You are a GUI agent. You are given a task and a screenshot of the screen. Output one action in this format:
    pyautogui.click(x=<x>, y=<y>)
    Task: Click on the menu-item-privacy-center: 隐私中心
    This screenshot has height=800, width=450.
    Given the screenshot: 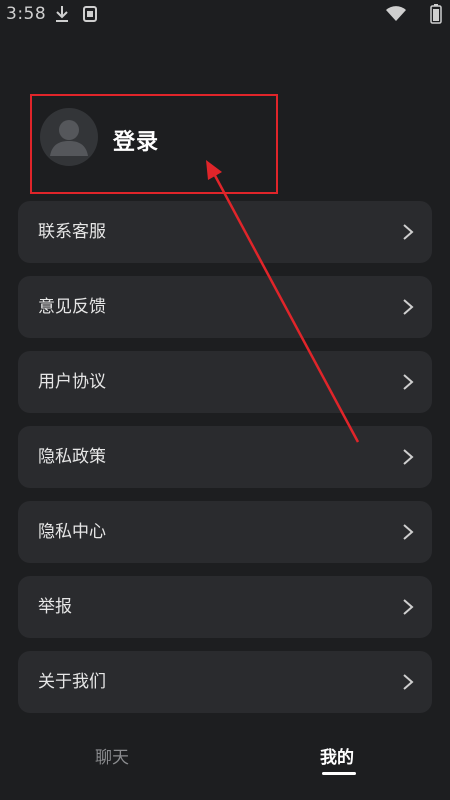 What is the action you would take?
    pyautogui.click(x=225, y=532)
    